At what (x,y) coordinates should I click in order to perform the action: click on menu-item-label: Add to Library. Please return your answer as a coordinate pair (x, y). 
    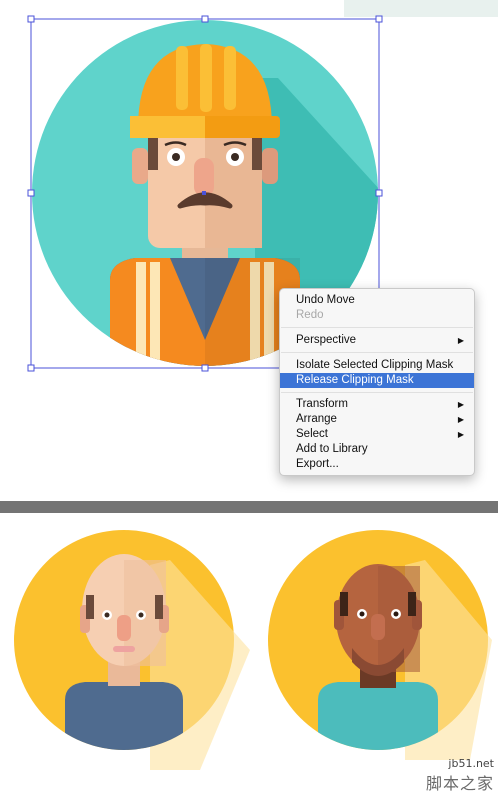
    Looking at the image, I should click on (332, 449).